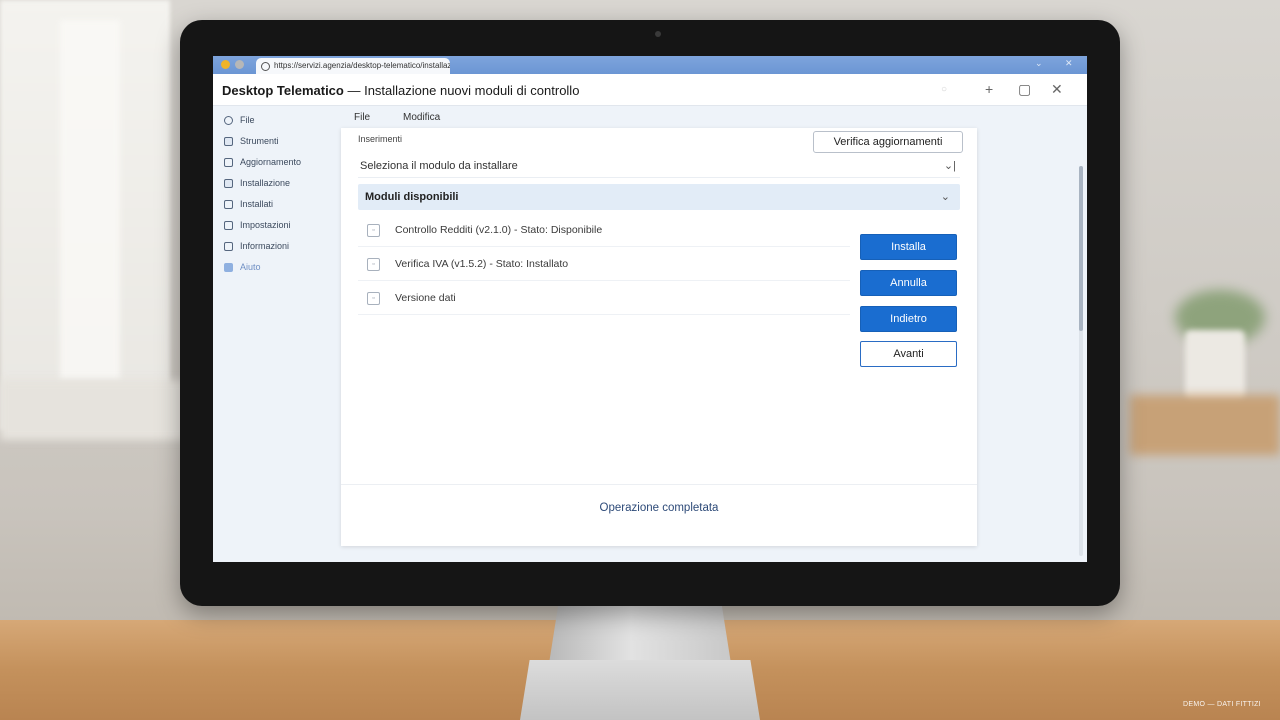 This screenshot has width=1280, height=720. I want to click on install-icon, so click(228, 183).